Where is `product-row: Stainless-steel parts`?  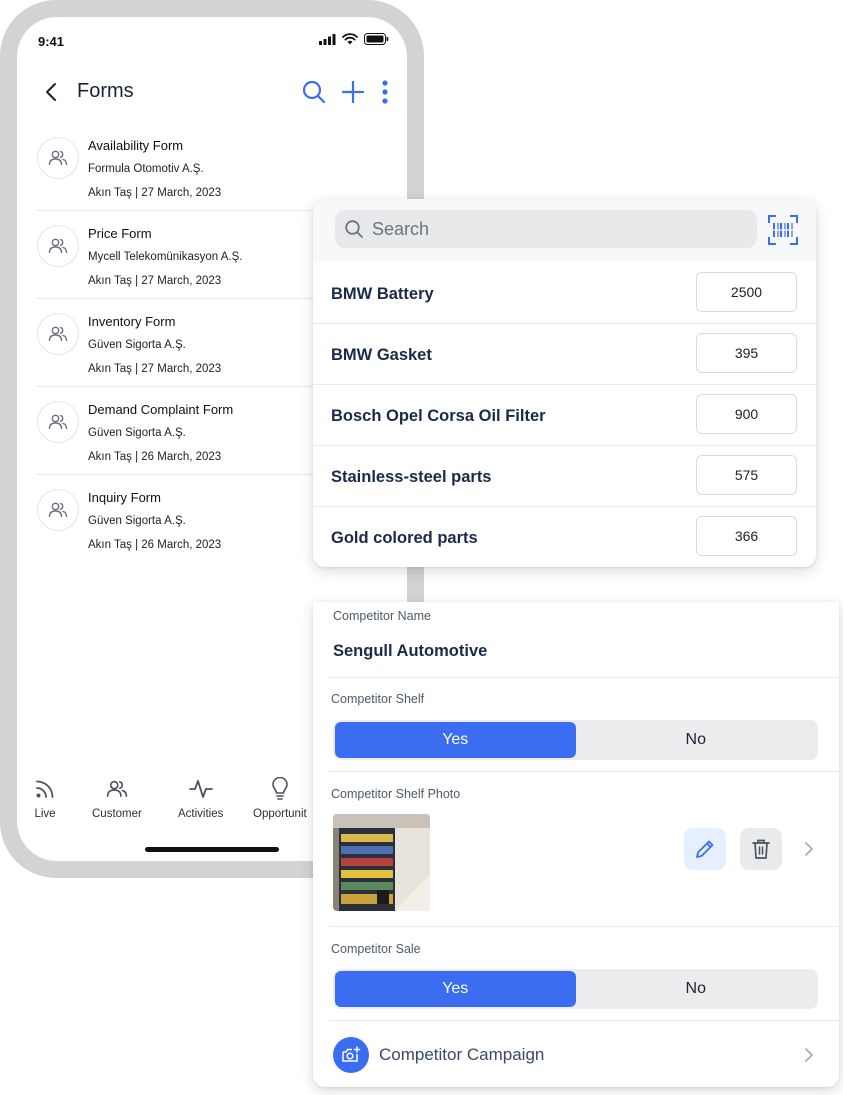 product-row: Stainless-steel parts is located at coordinates (564, 476).